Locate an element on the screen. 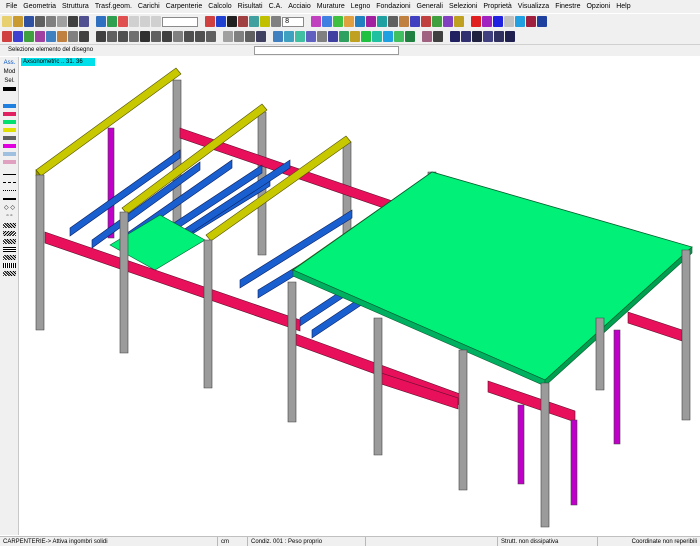 This screenshot has width=700, height=546. window-cascade-icon is located at coordinates (488, 36).